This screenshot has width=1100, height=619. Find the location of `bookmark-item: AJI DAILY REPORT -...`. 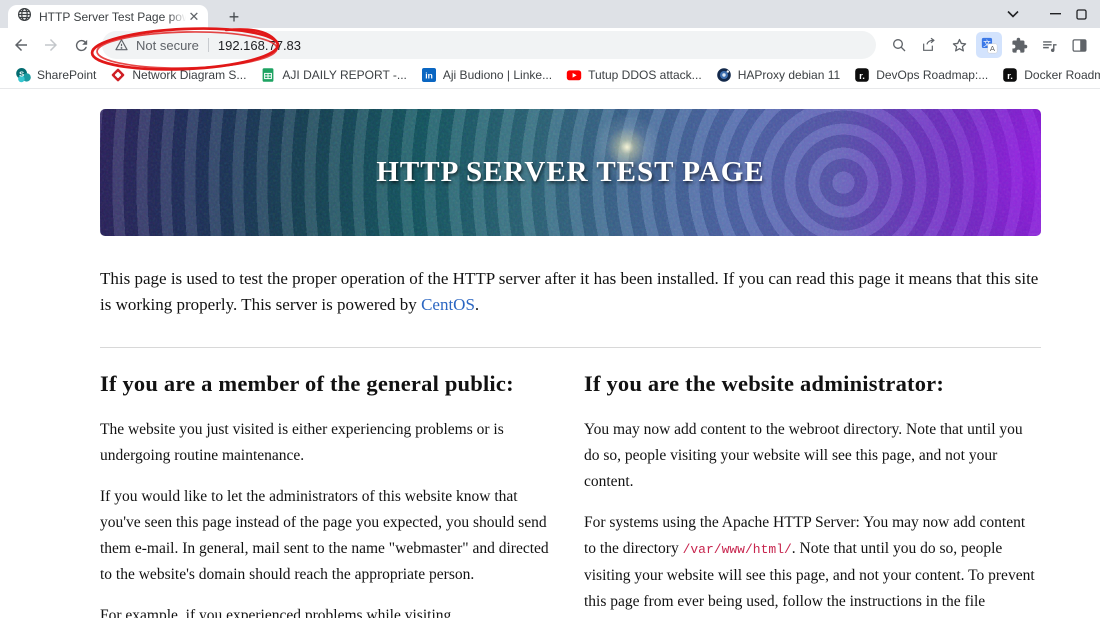

bookmark-item: AJI DAILY REPORT -... is located at coordinates (333, 75).